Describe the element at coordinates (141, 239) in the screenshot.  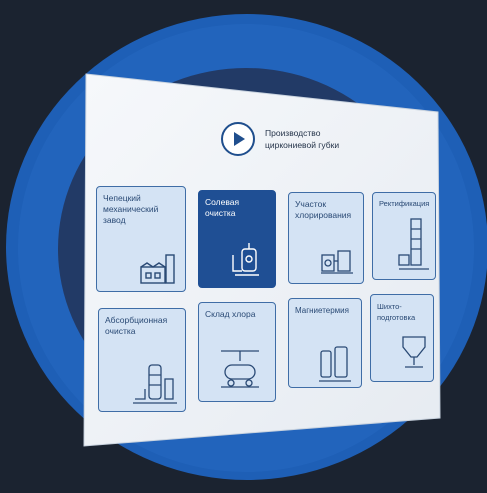
I see `tile-chepetsk-plant: Чепецкий механический завод` at that location.